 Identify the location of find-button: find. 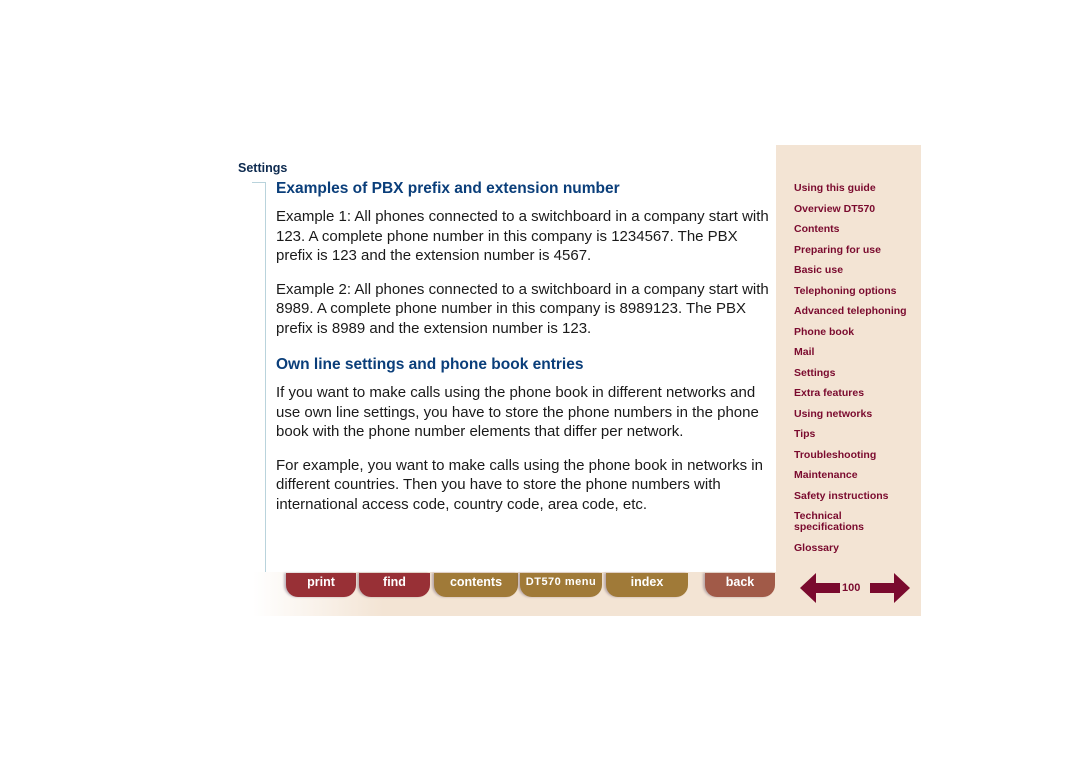
(394, 585).